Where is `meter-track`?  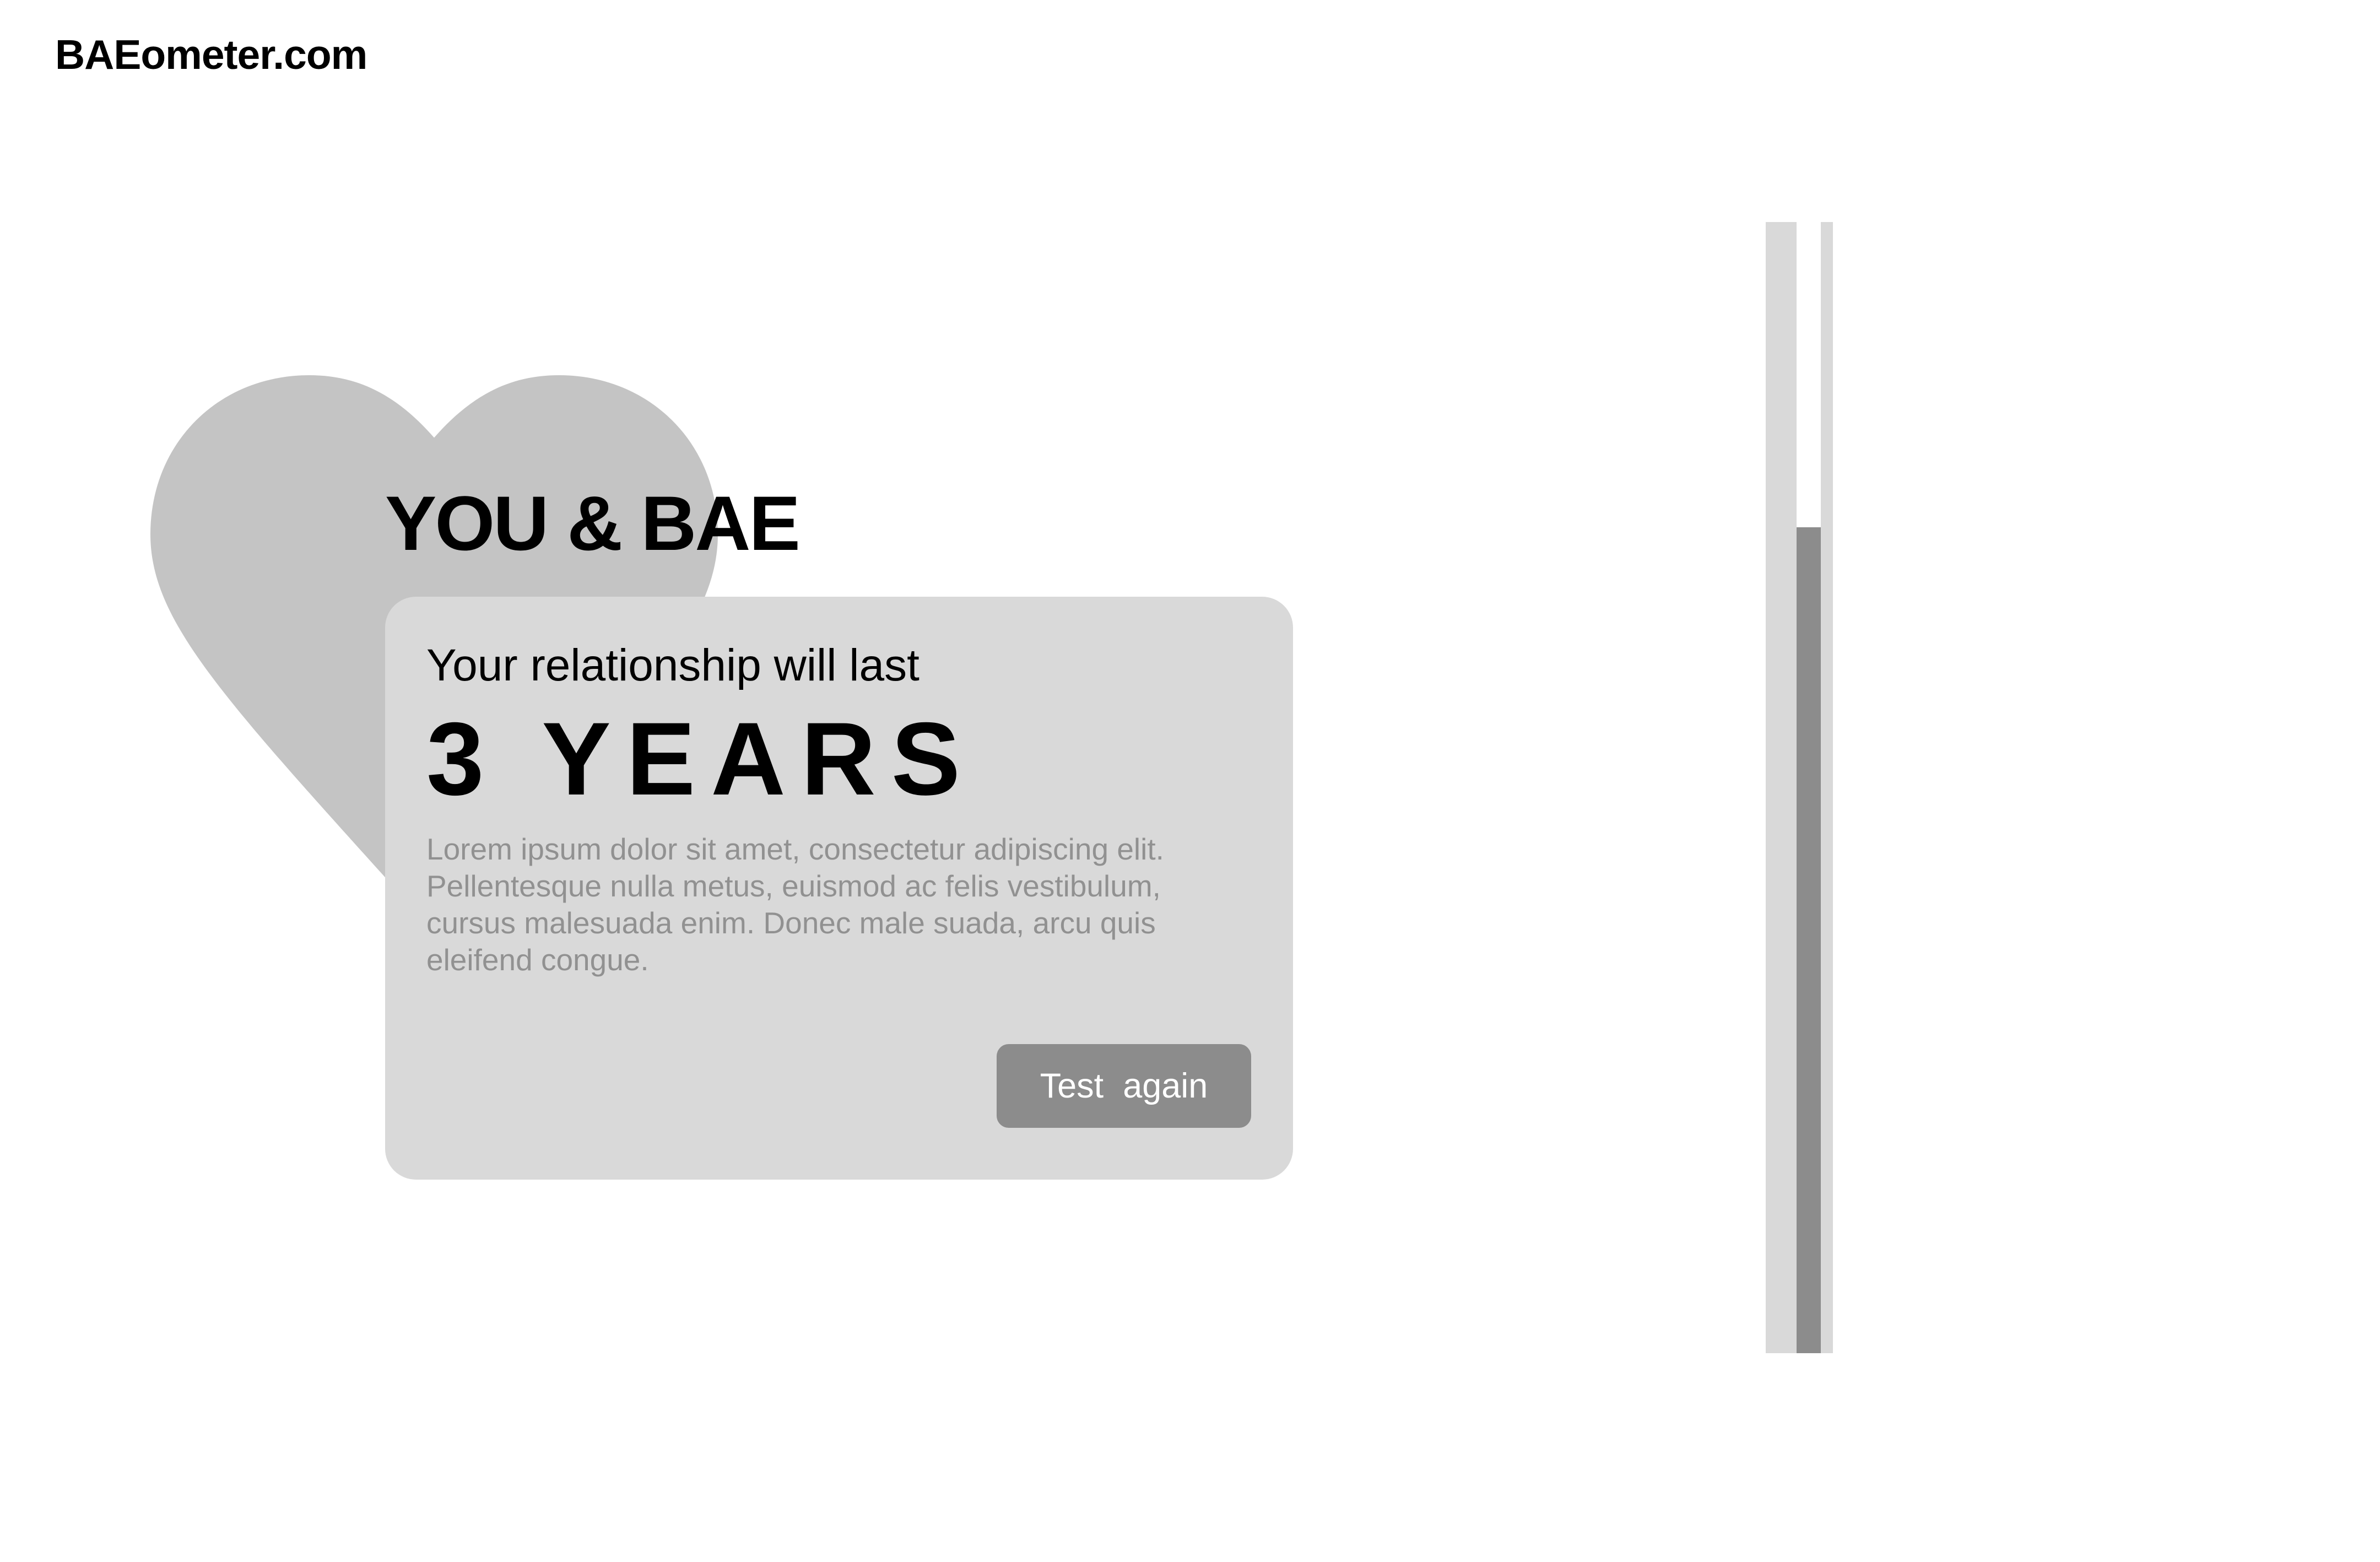 meter-track is located at coordinates (1809, 787).